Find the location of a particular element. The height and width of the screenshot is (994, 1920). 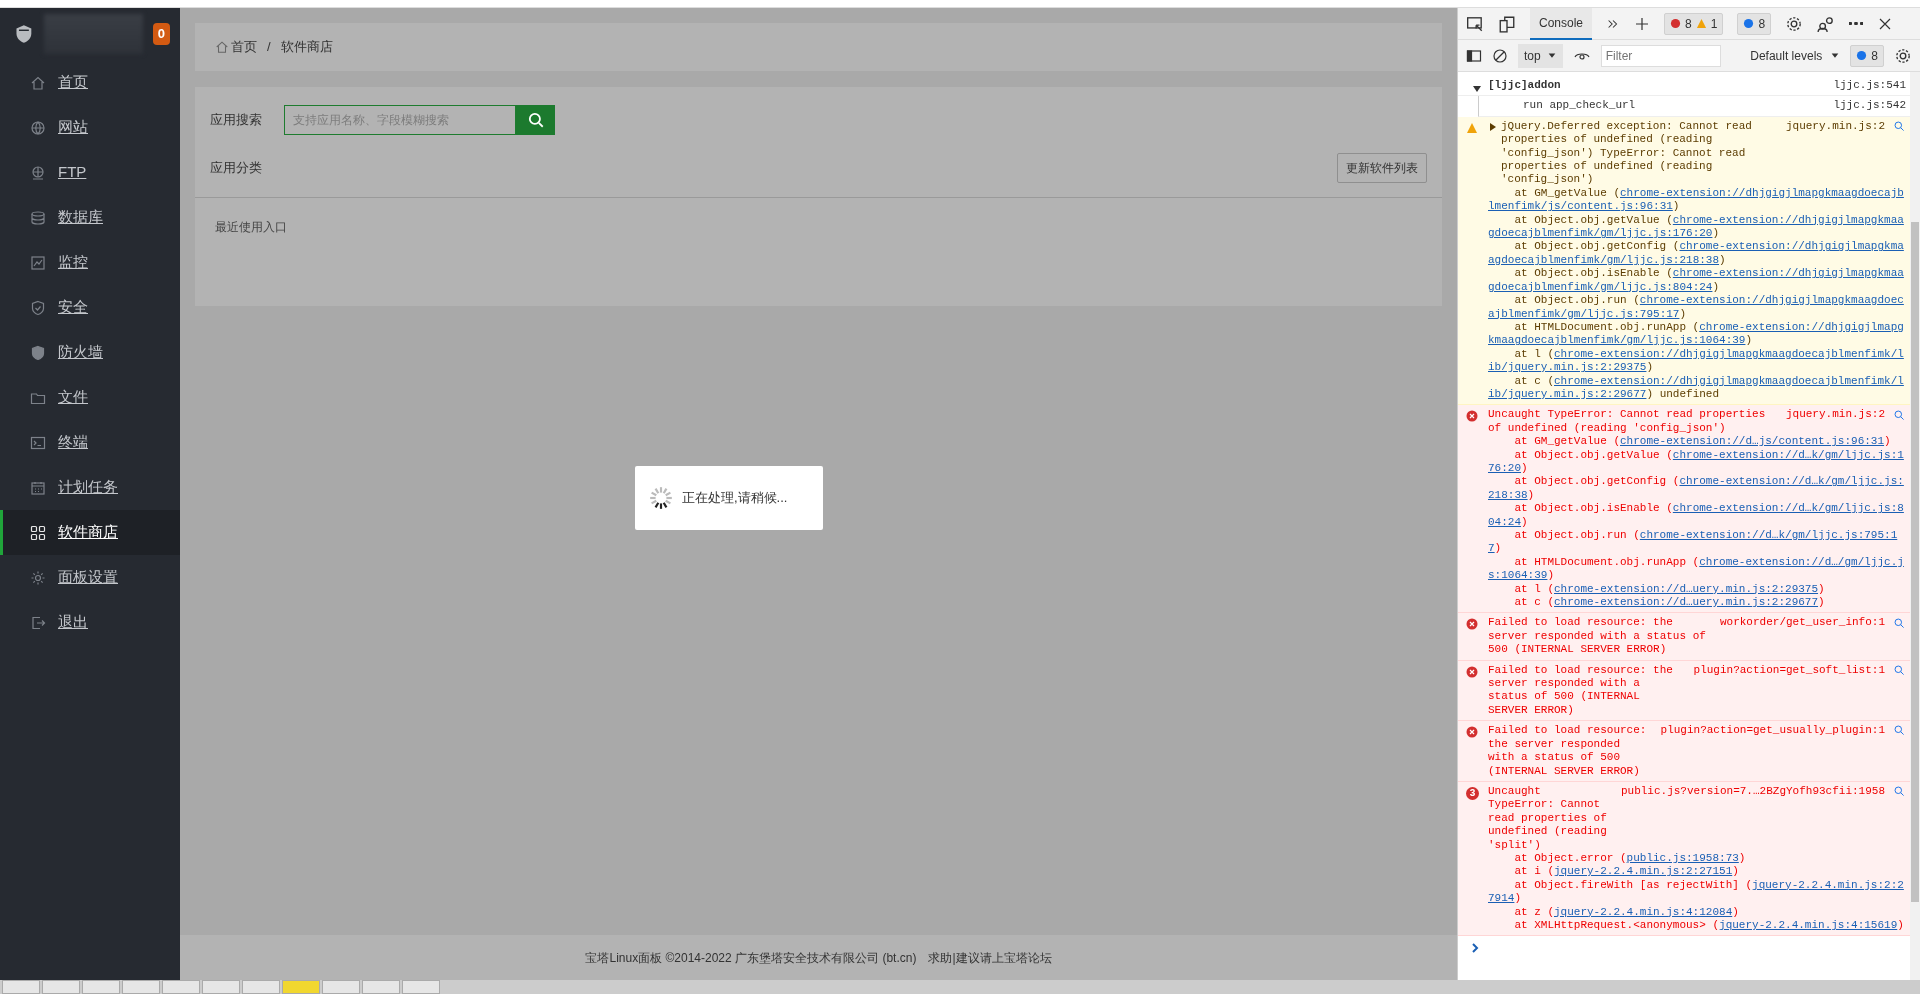

breadcrumb-link: 软件商店 is located at coordinates (306, 47).